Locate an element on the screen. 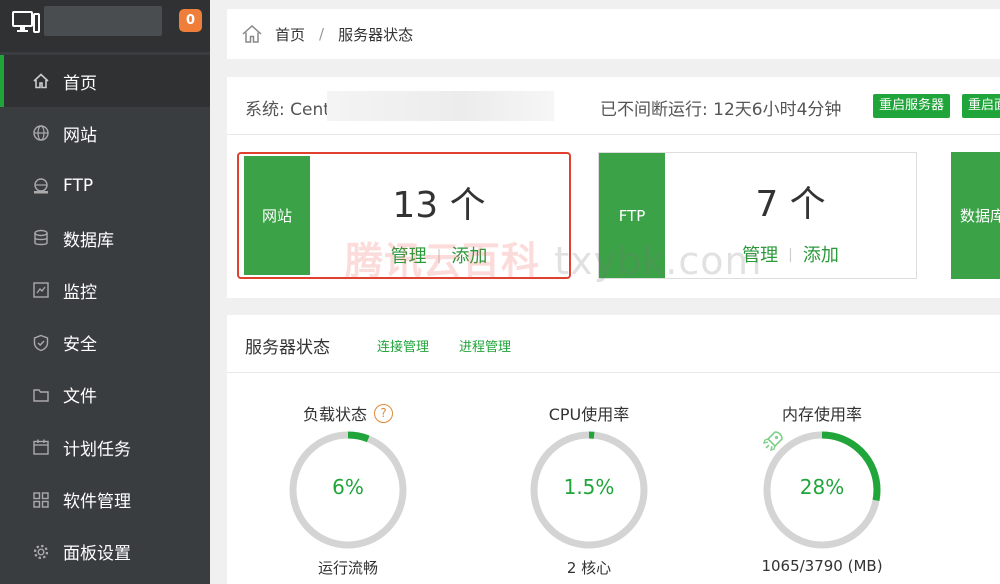  website-count: 13 个 is located at coordinates (439, 205).